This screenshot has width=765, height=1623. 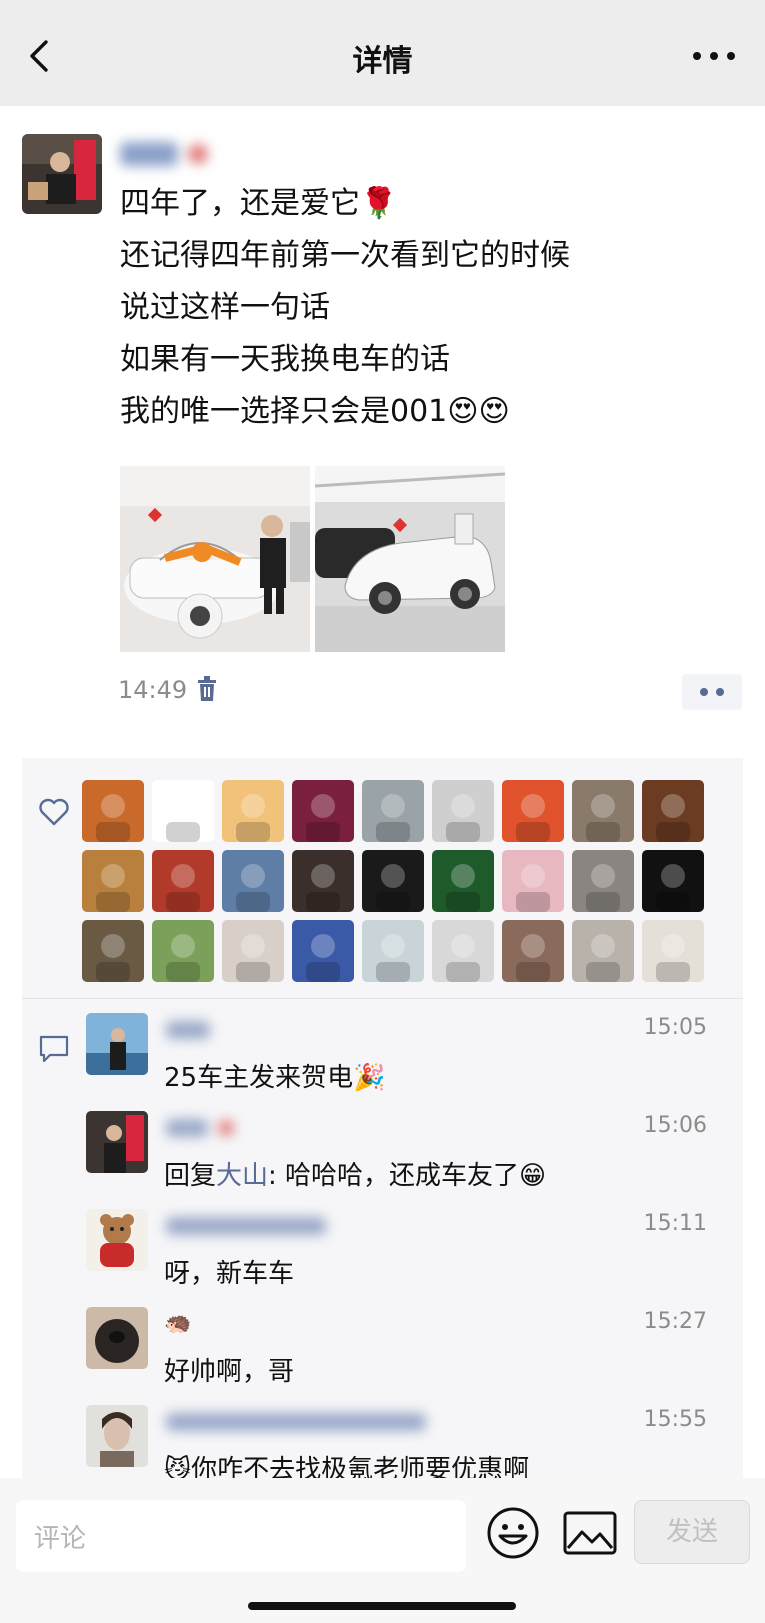 What do you see at coordinates (312, 559) in the screenshot?
I see `post-photos` at bounding box center [312, 559].